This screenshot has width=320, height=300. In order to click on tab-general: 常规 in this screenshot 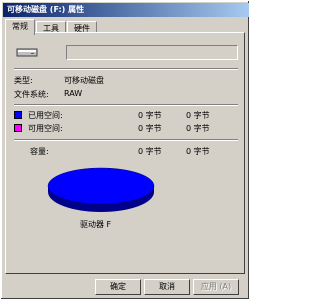, I will do `click(20, 27)`.